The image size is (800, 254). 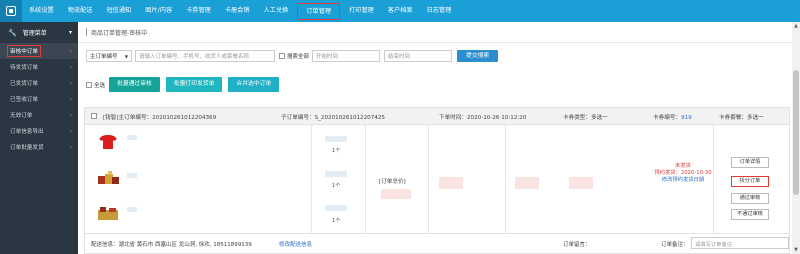 What do you see at coordinates (119, 11) in the screenshot?
I see `nav-sms: 短信通知` at bounding box center [119, 11].